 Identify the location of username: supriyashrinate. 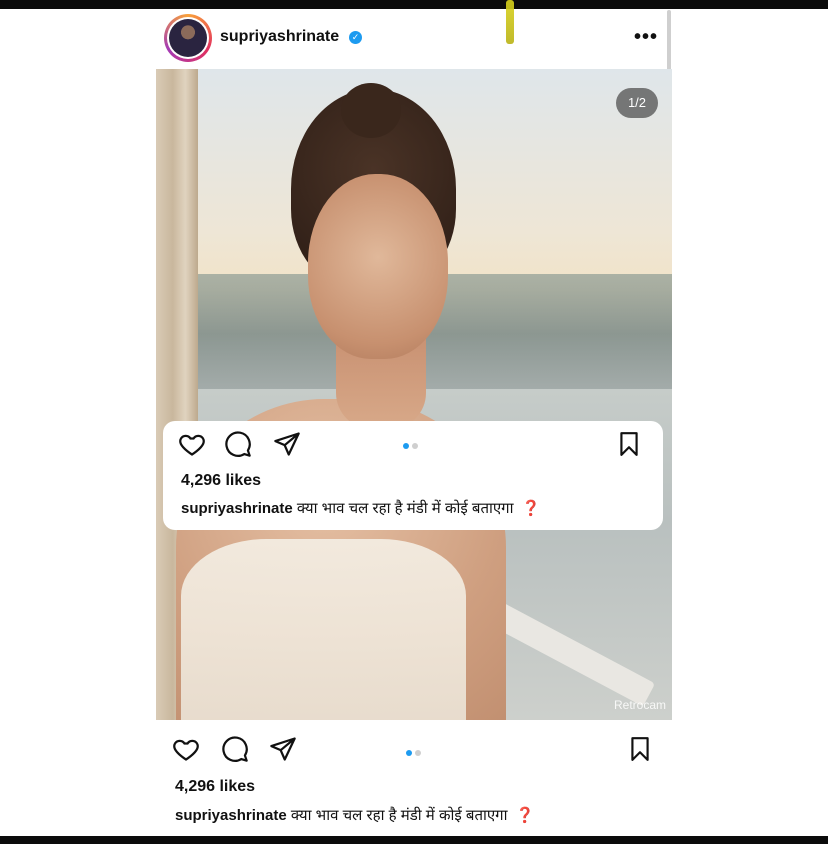
(279, 37).